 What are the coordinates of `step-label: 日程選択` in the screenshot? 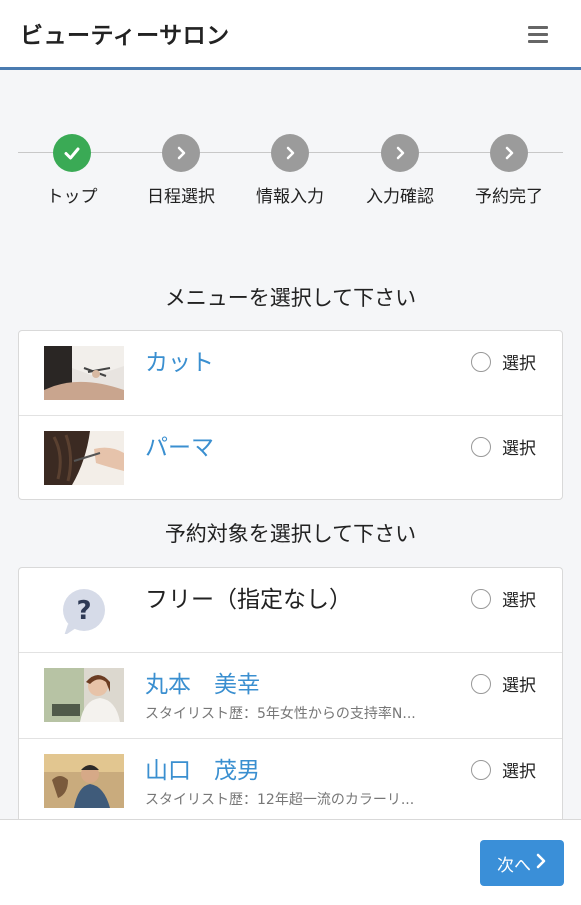 It's located at (181, 197).